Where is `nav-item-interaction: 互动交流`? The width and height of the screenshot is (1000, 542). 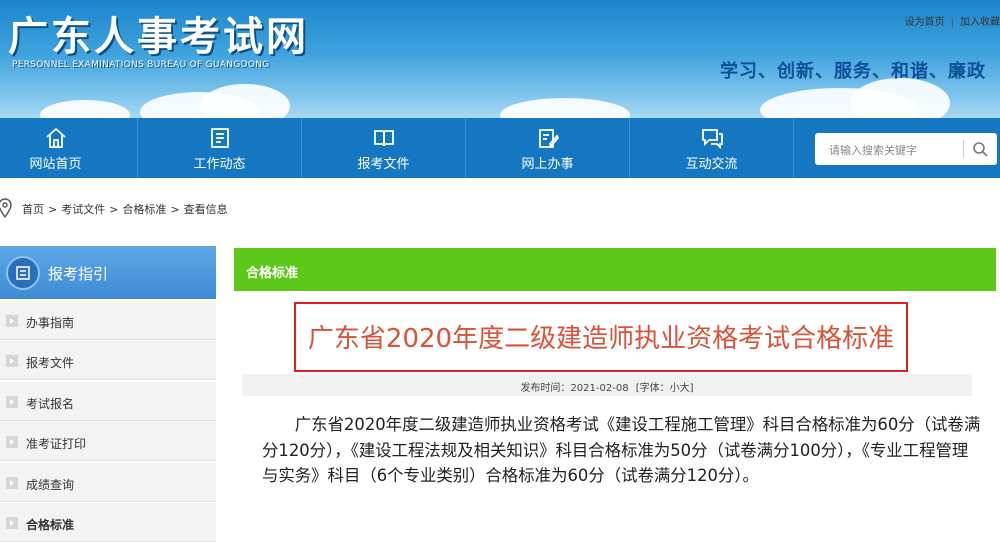 nav-item-interaction: 互动交流 is located at coordinates (712, 148).